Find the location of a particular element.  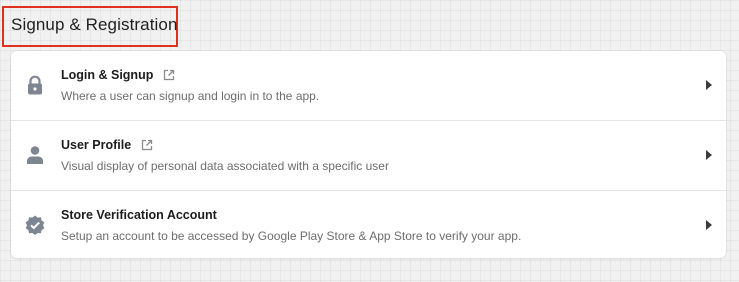

list-item-title-text: Login & Signup is located at coordinates (107, 75).